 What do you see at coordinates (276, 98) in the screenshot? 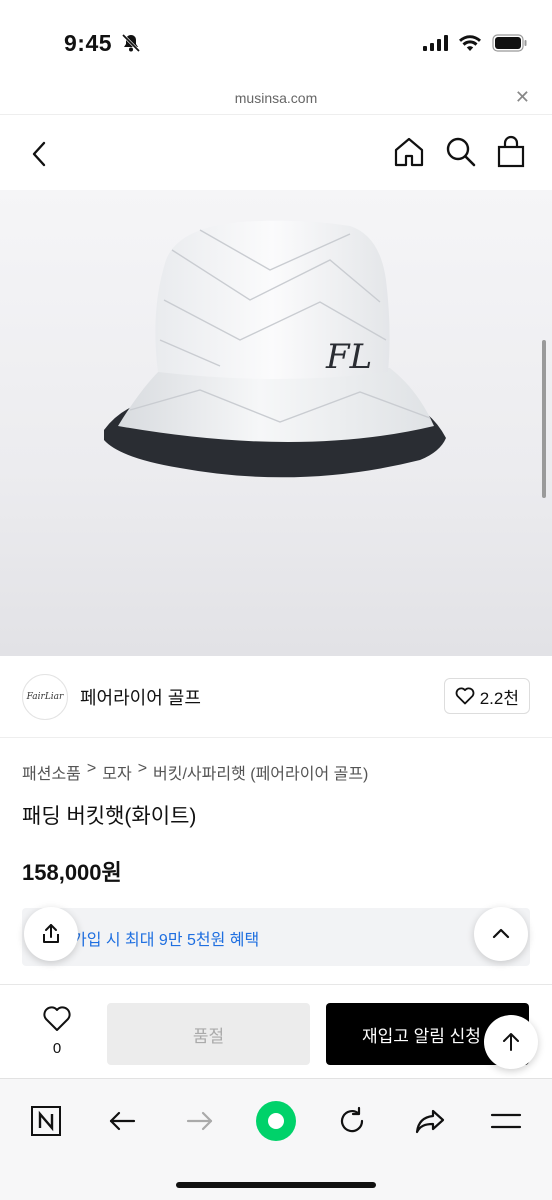
I see `url-text: musinsa.com` at bounding box center [276, 98].